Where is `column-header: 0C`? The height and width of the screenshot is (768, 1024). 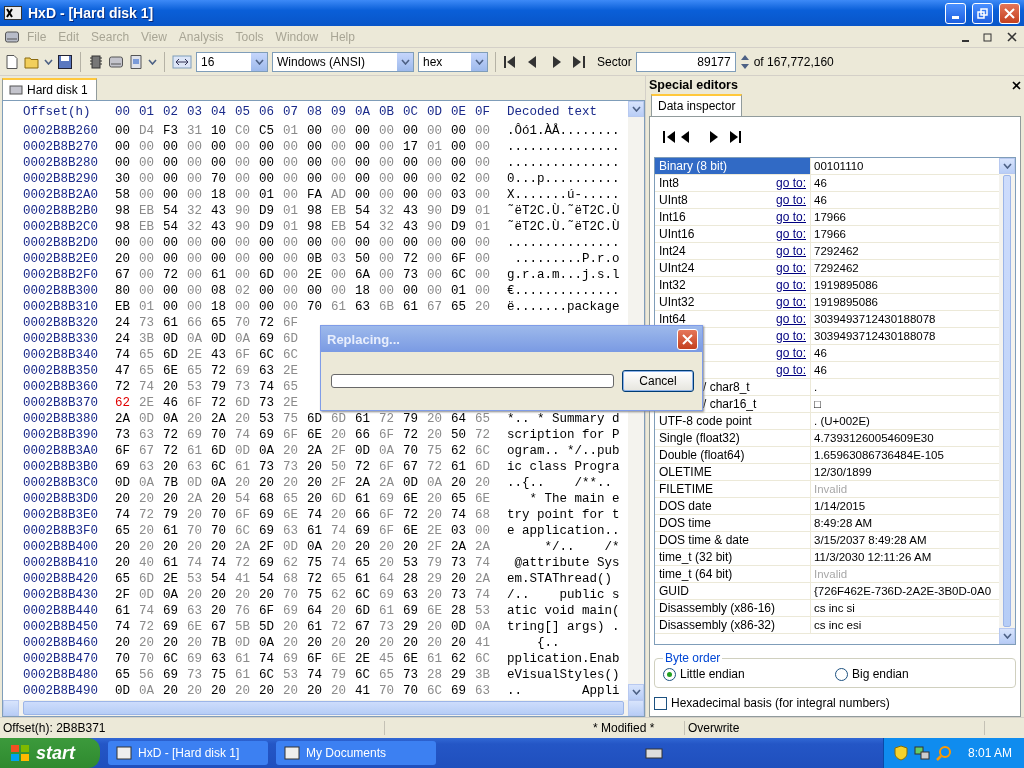
column-header: 0C is located at coordinates (411, 112).